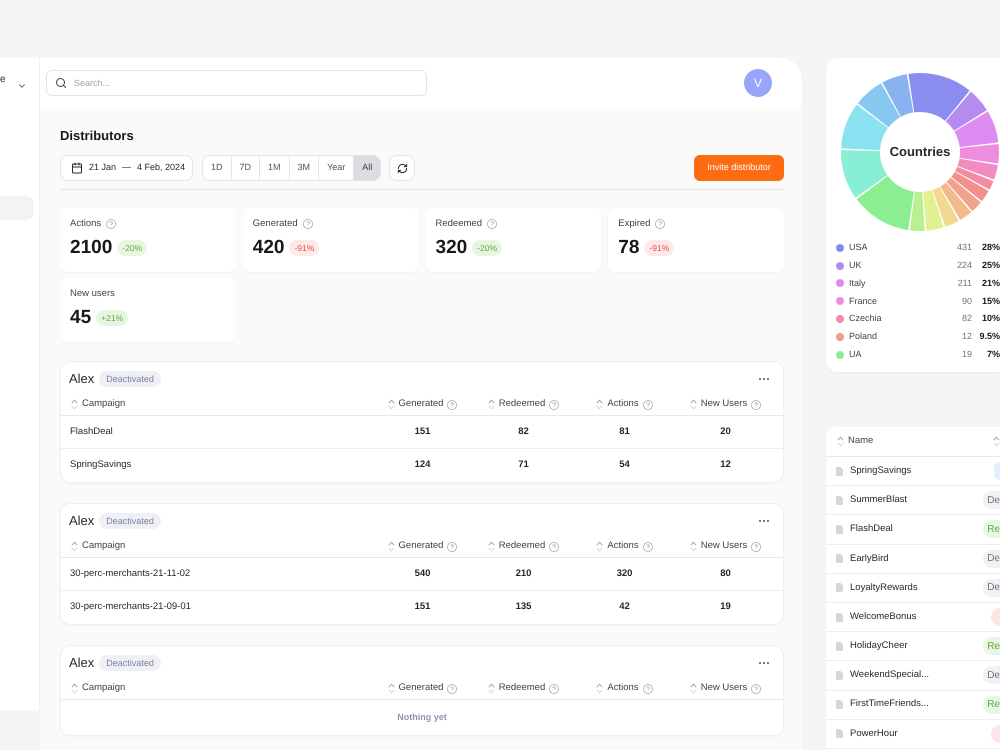 This screenshot has width=1000, height=750. I want to click on table-cell-text: 71, so click(523, 465).